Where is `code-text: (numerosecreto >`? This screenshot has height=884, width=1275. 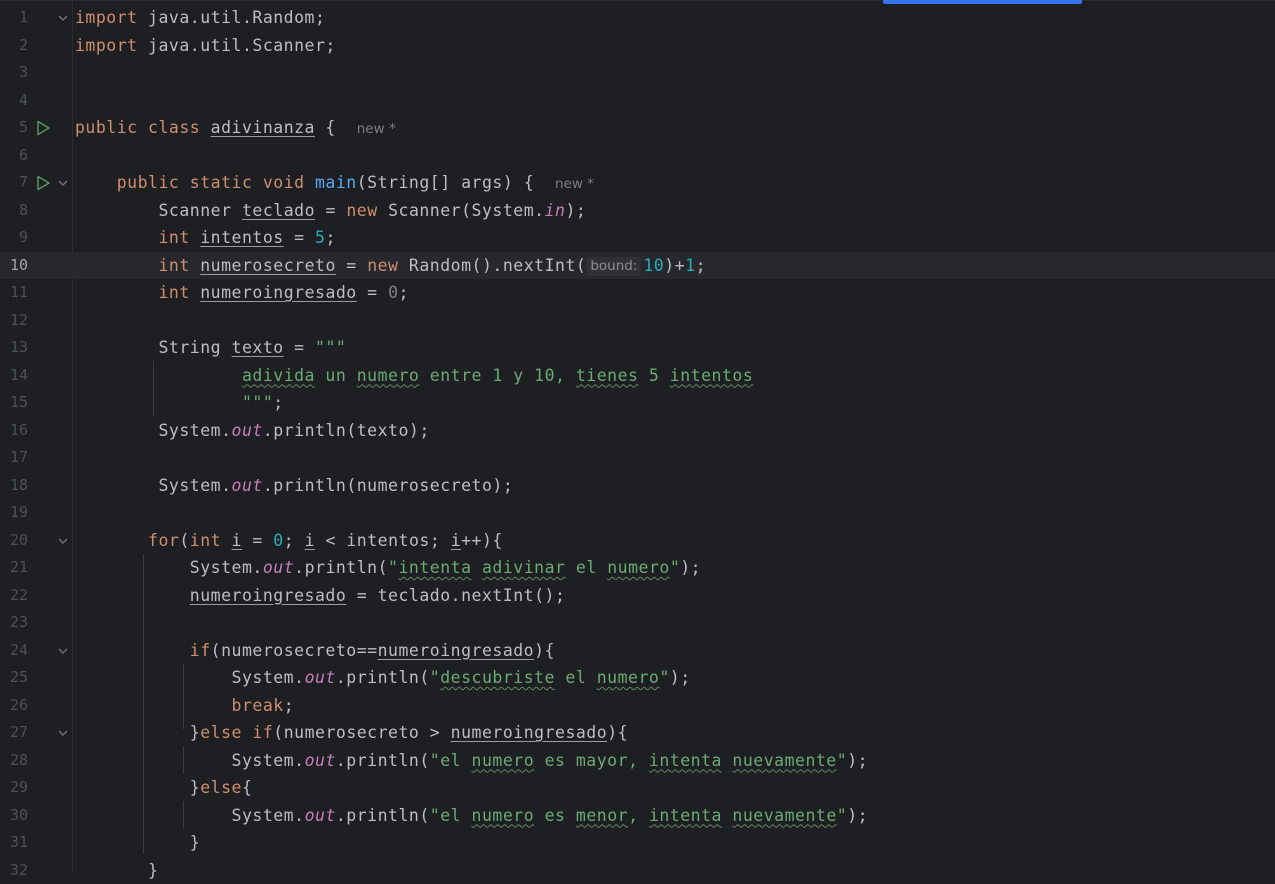
code-text: (numerosecreto > is located at coordinates (361, 732).